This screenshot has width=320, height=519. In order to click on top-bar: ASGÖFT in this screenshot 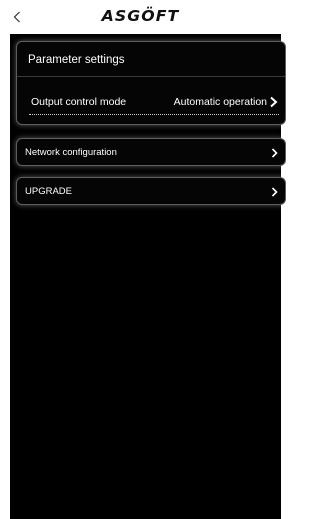, I will do `click(140, 17)`.